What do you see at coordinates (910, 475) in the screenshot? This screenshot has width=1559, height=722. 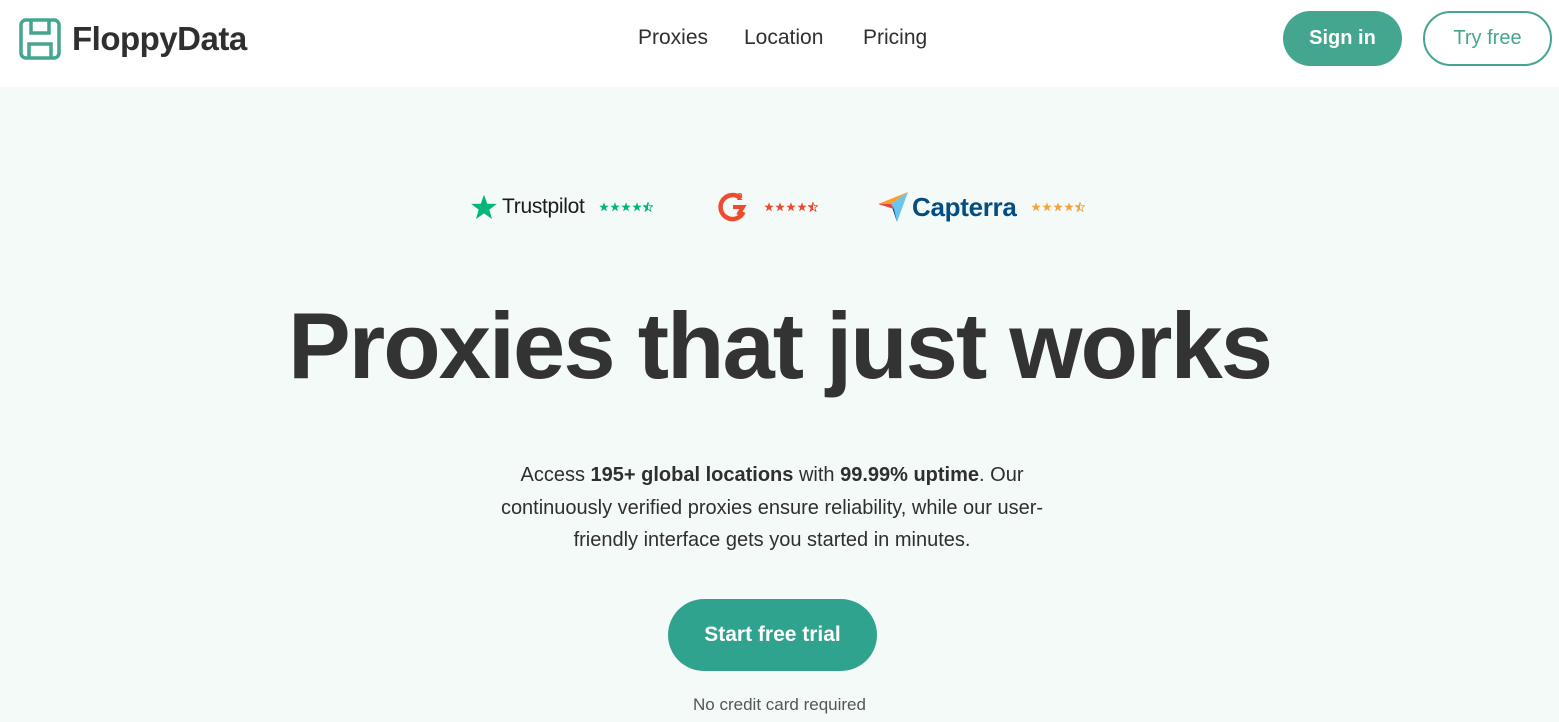 I see `desc-bold-uptime: 99.99% uptime` at bounding box center [910, 475].